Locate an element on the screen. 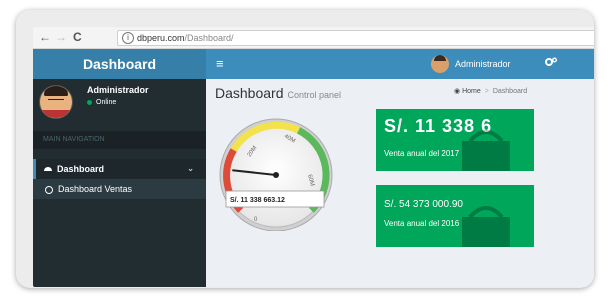 The width and height of the screenshot is (608, 299). app-logo: Dashboard is located at coordinates (119, 64).